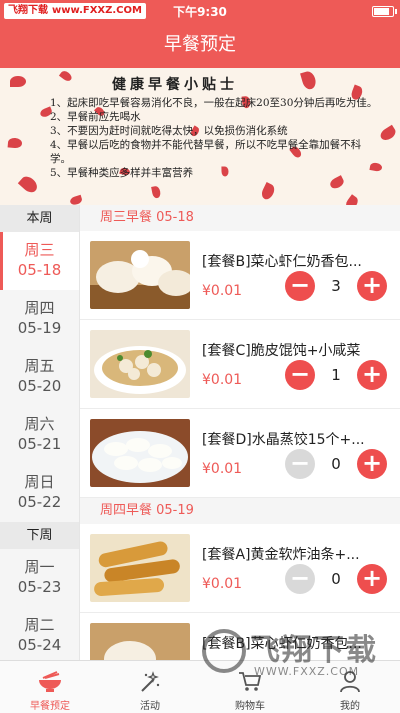 This screenshot has height=713, width=400. I want to click on day-date: 05-19, so click(39, 328).